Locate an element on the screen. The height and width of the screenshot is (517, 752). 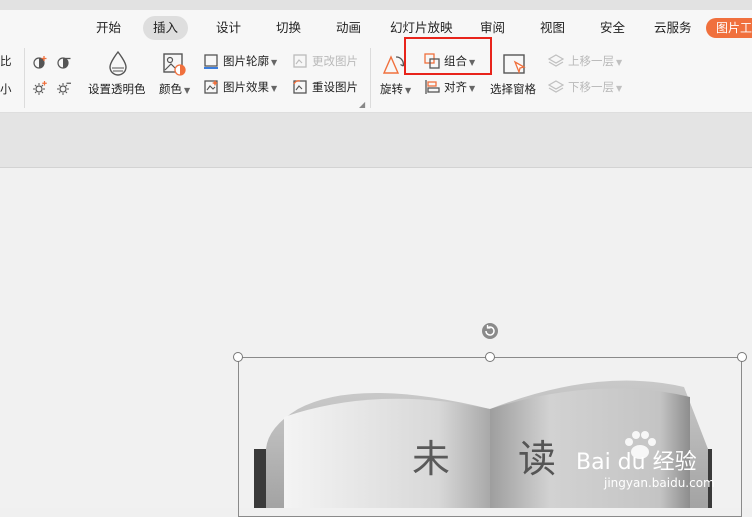
send-backward-dropdown: 下移一层 ▼ is located at coordinates (595, 88).